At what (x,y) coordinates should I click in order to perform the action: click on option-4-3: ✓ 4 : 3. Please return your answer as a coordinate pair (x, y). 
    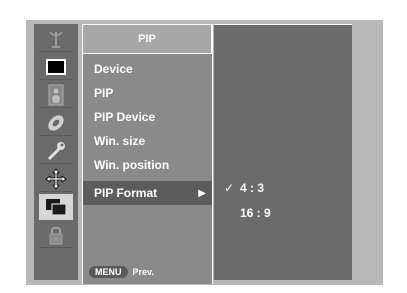
    Looking at the image, I should click on (244, 188).